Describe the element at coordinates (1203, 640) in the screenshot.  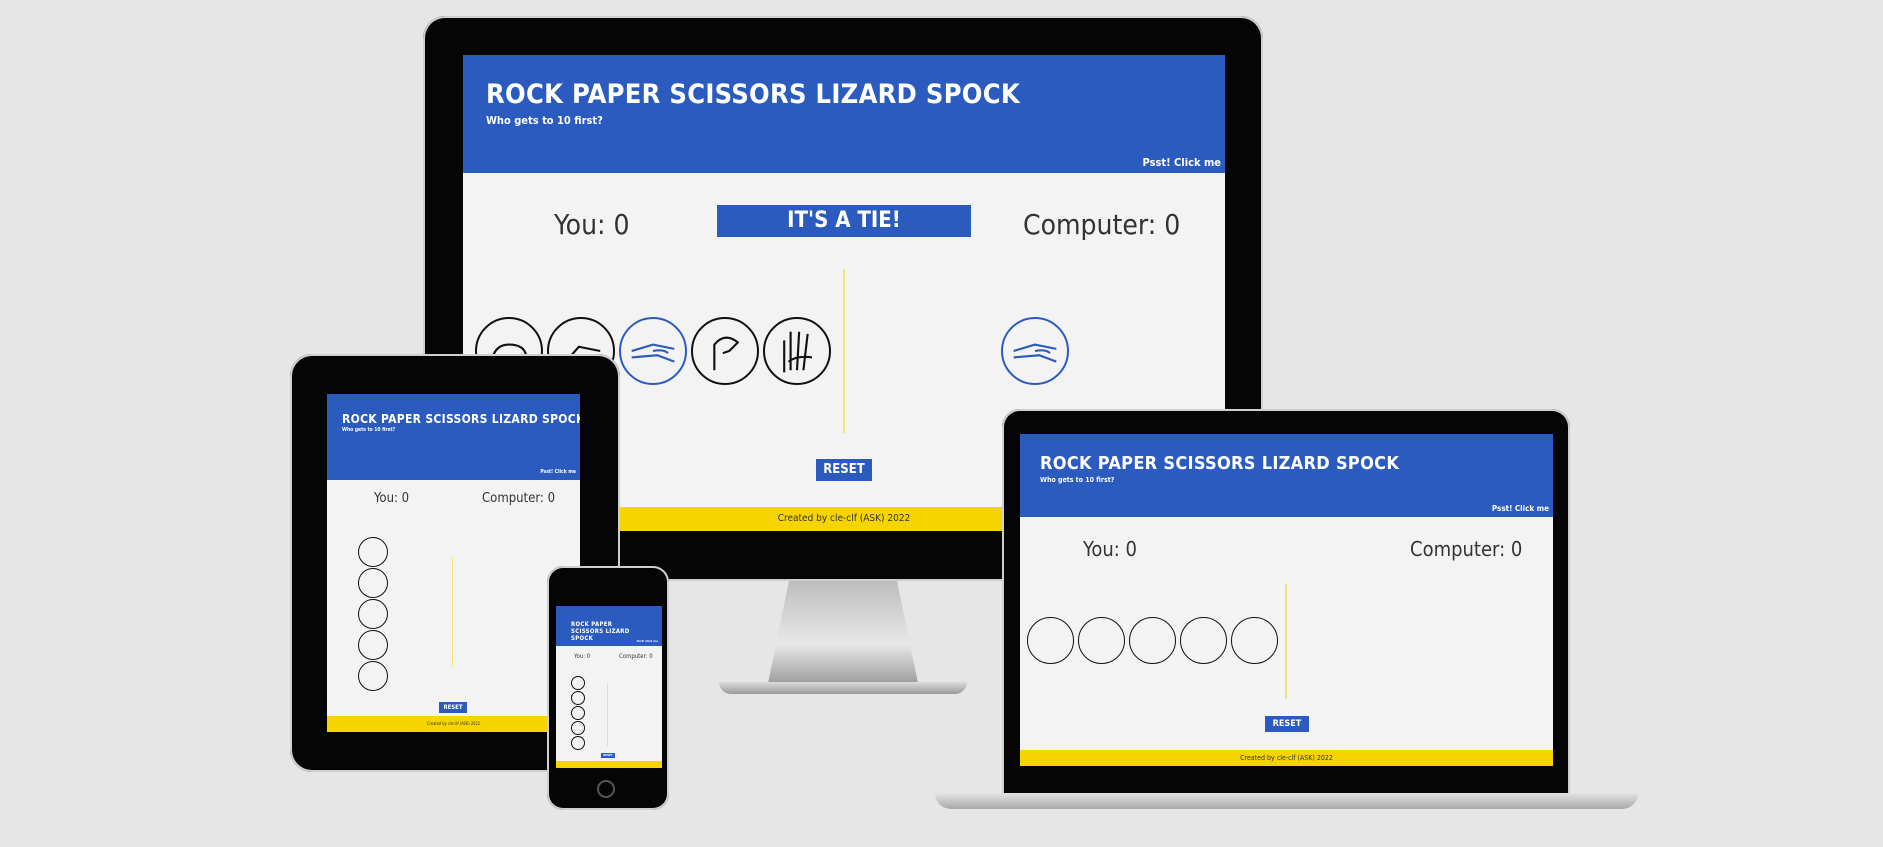
I see `laptop-lizard-icon` at that location.